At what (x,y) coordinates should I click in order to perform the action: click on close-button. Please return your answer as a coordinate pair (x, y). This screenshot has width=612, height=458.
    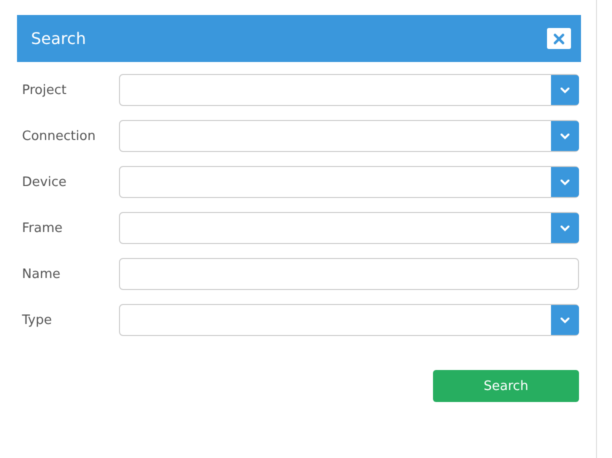
    Looking at the image, I should click on (559, 38).